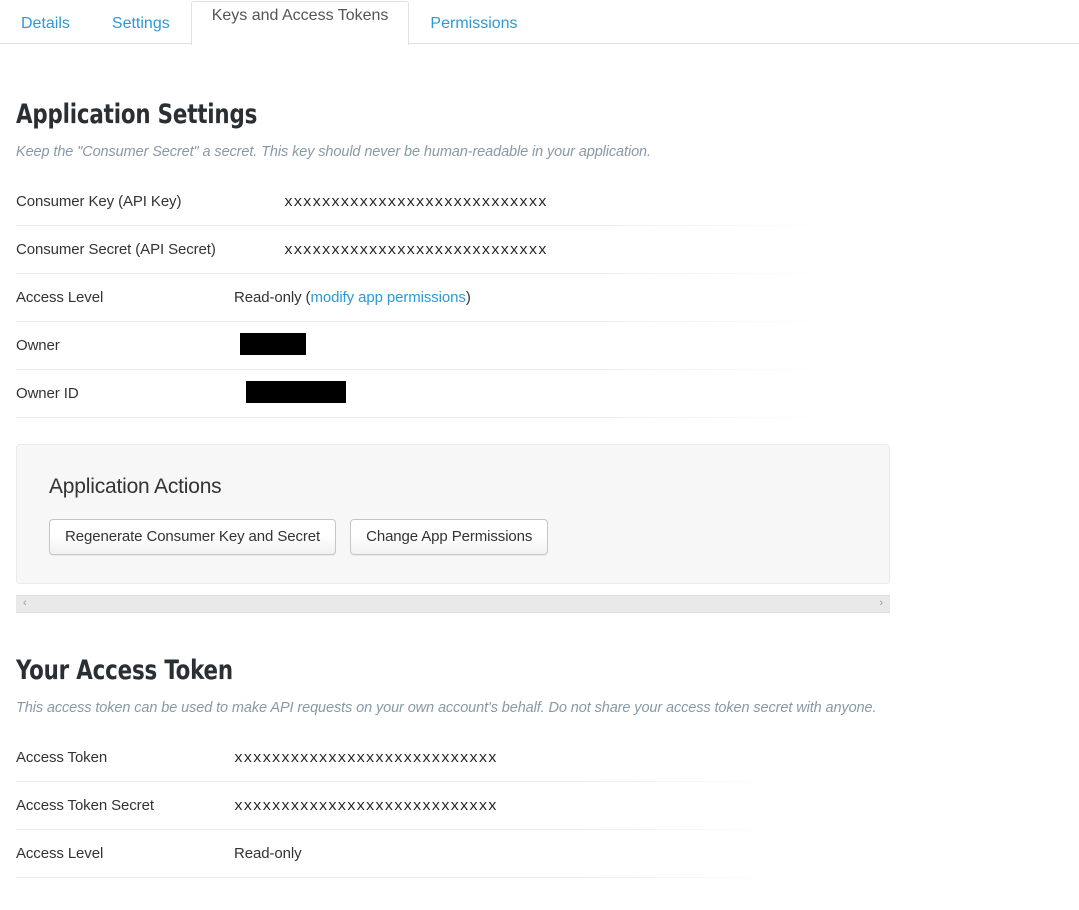  What do you see at coordinates (539, 346) in the screenshot?
I see `table-row: Owner` at bounding box center [539, 346].